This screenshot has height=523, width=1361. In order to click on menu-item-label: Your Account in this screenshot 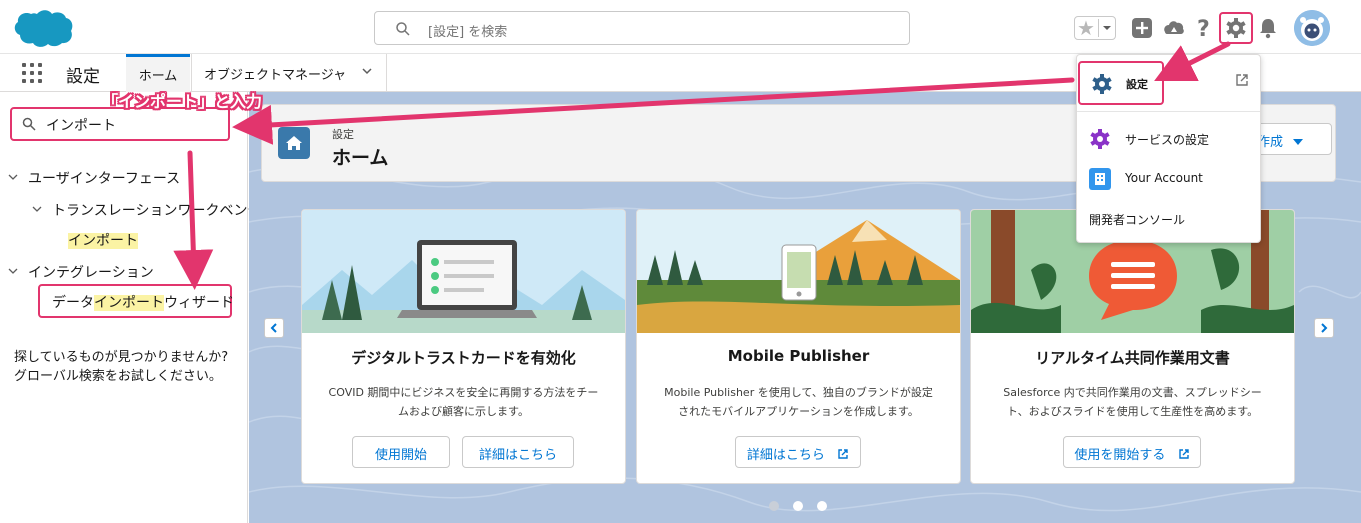, I will do `click(1164, 178)`.